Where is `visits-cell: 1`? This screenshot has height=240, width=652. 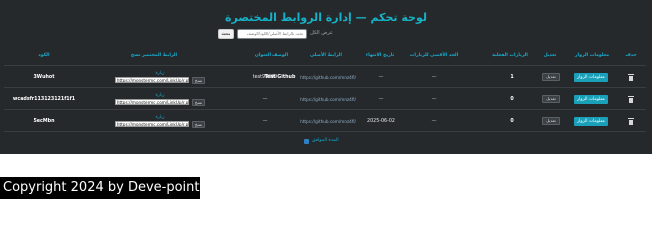
visits-cell: 1 is located at coordinates (512, 77).